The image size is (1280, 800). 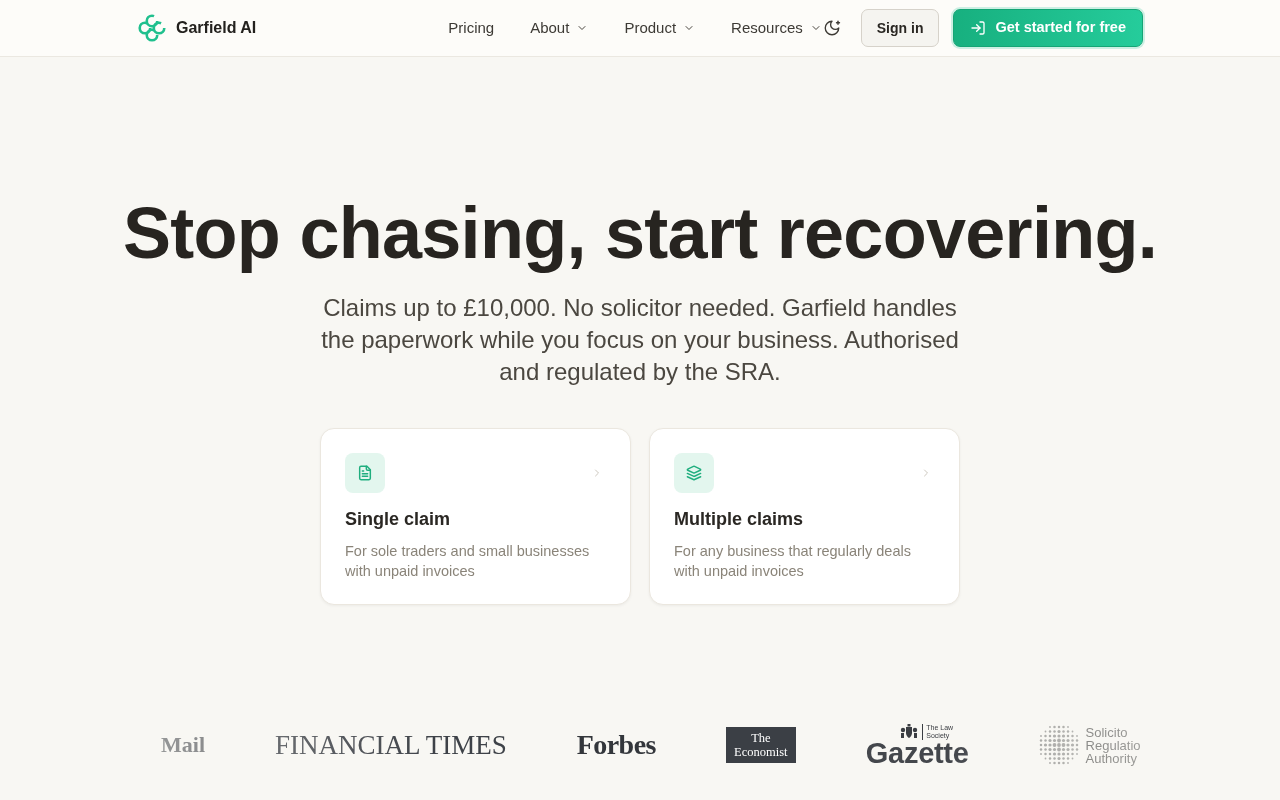 What do you see at coordinates (152, 28) in the screenshot?
I see `logo-icon` at bounding box center [152, 28].